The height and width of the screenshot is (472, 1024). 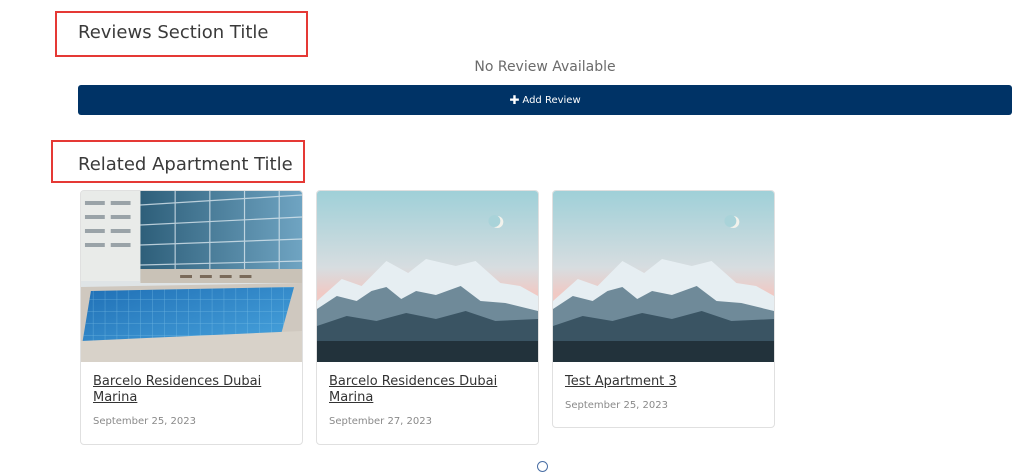 I want to click on add-review-button: ✚ Add Review, so click(x=545, y=100).